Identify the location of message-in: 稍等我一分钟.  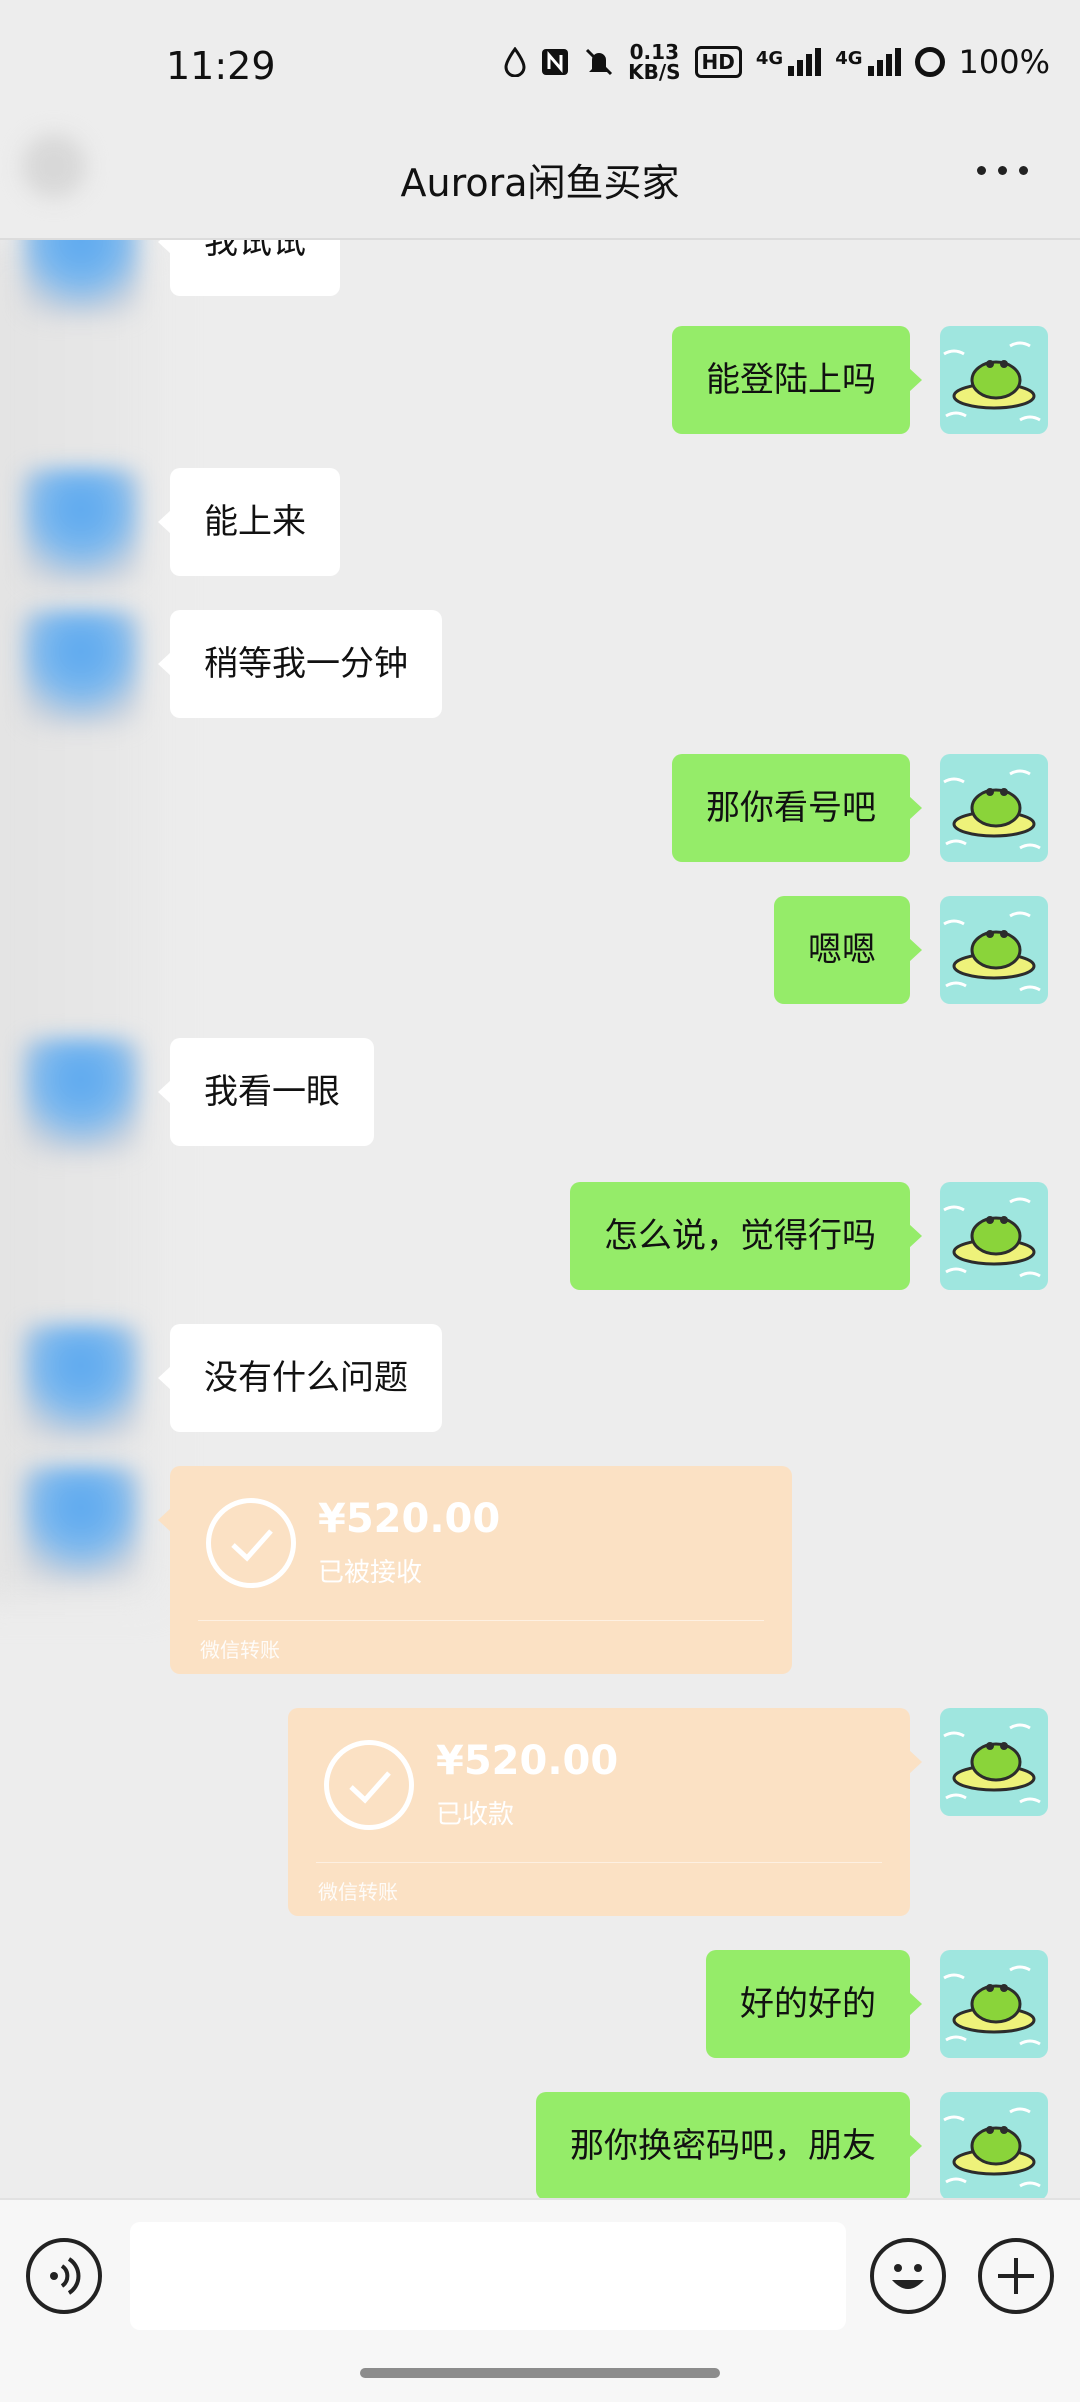
(300, 664).